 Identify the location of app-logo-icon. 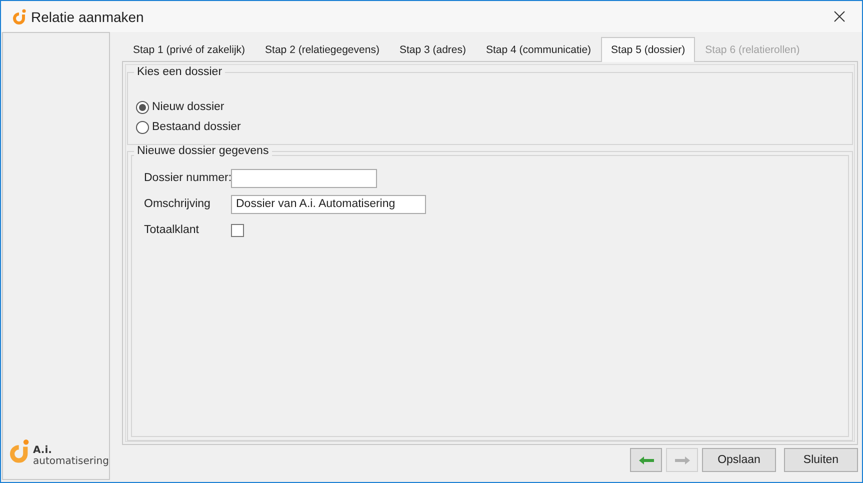
(19, 16).